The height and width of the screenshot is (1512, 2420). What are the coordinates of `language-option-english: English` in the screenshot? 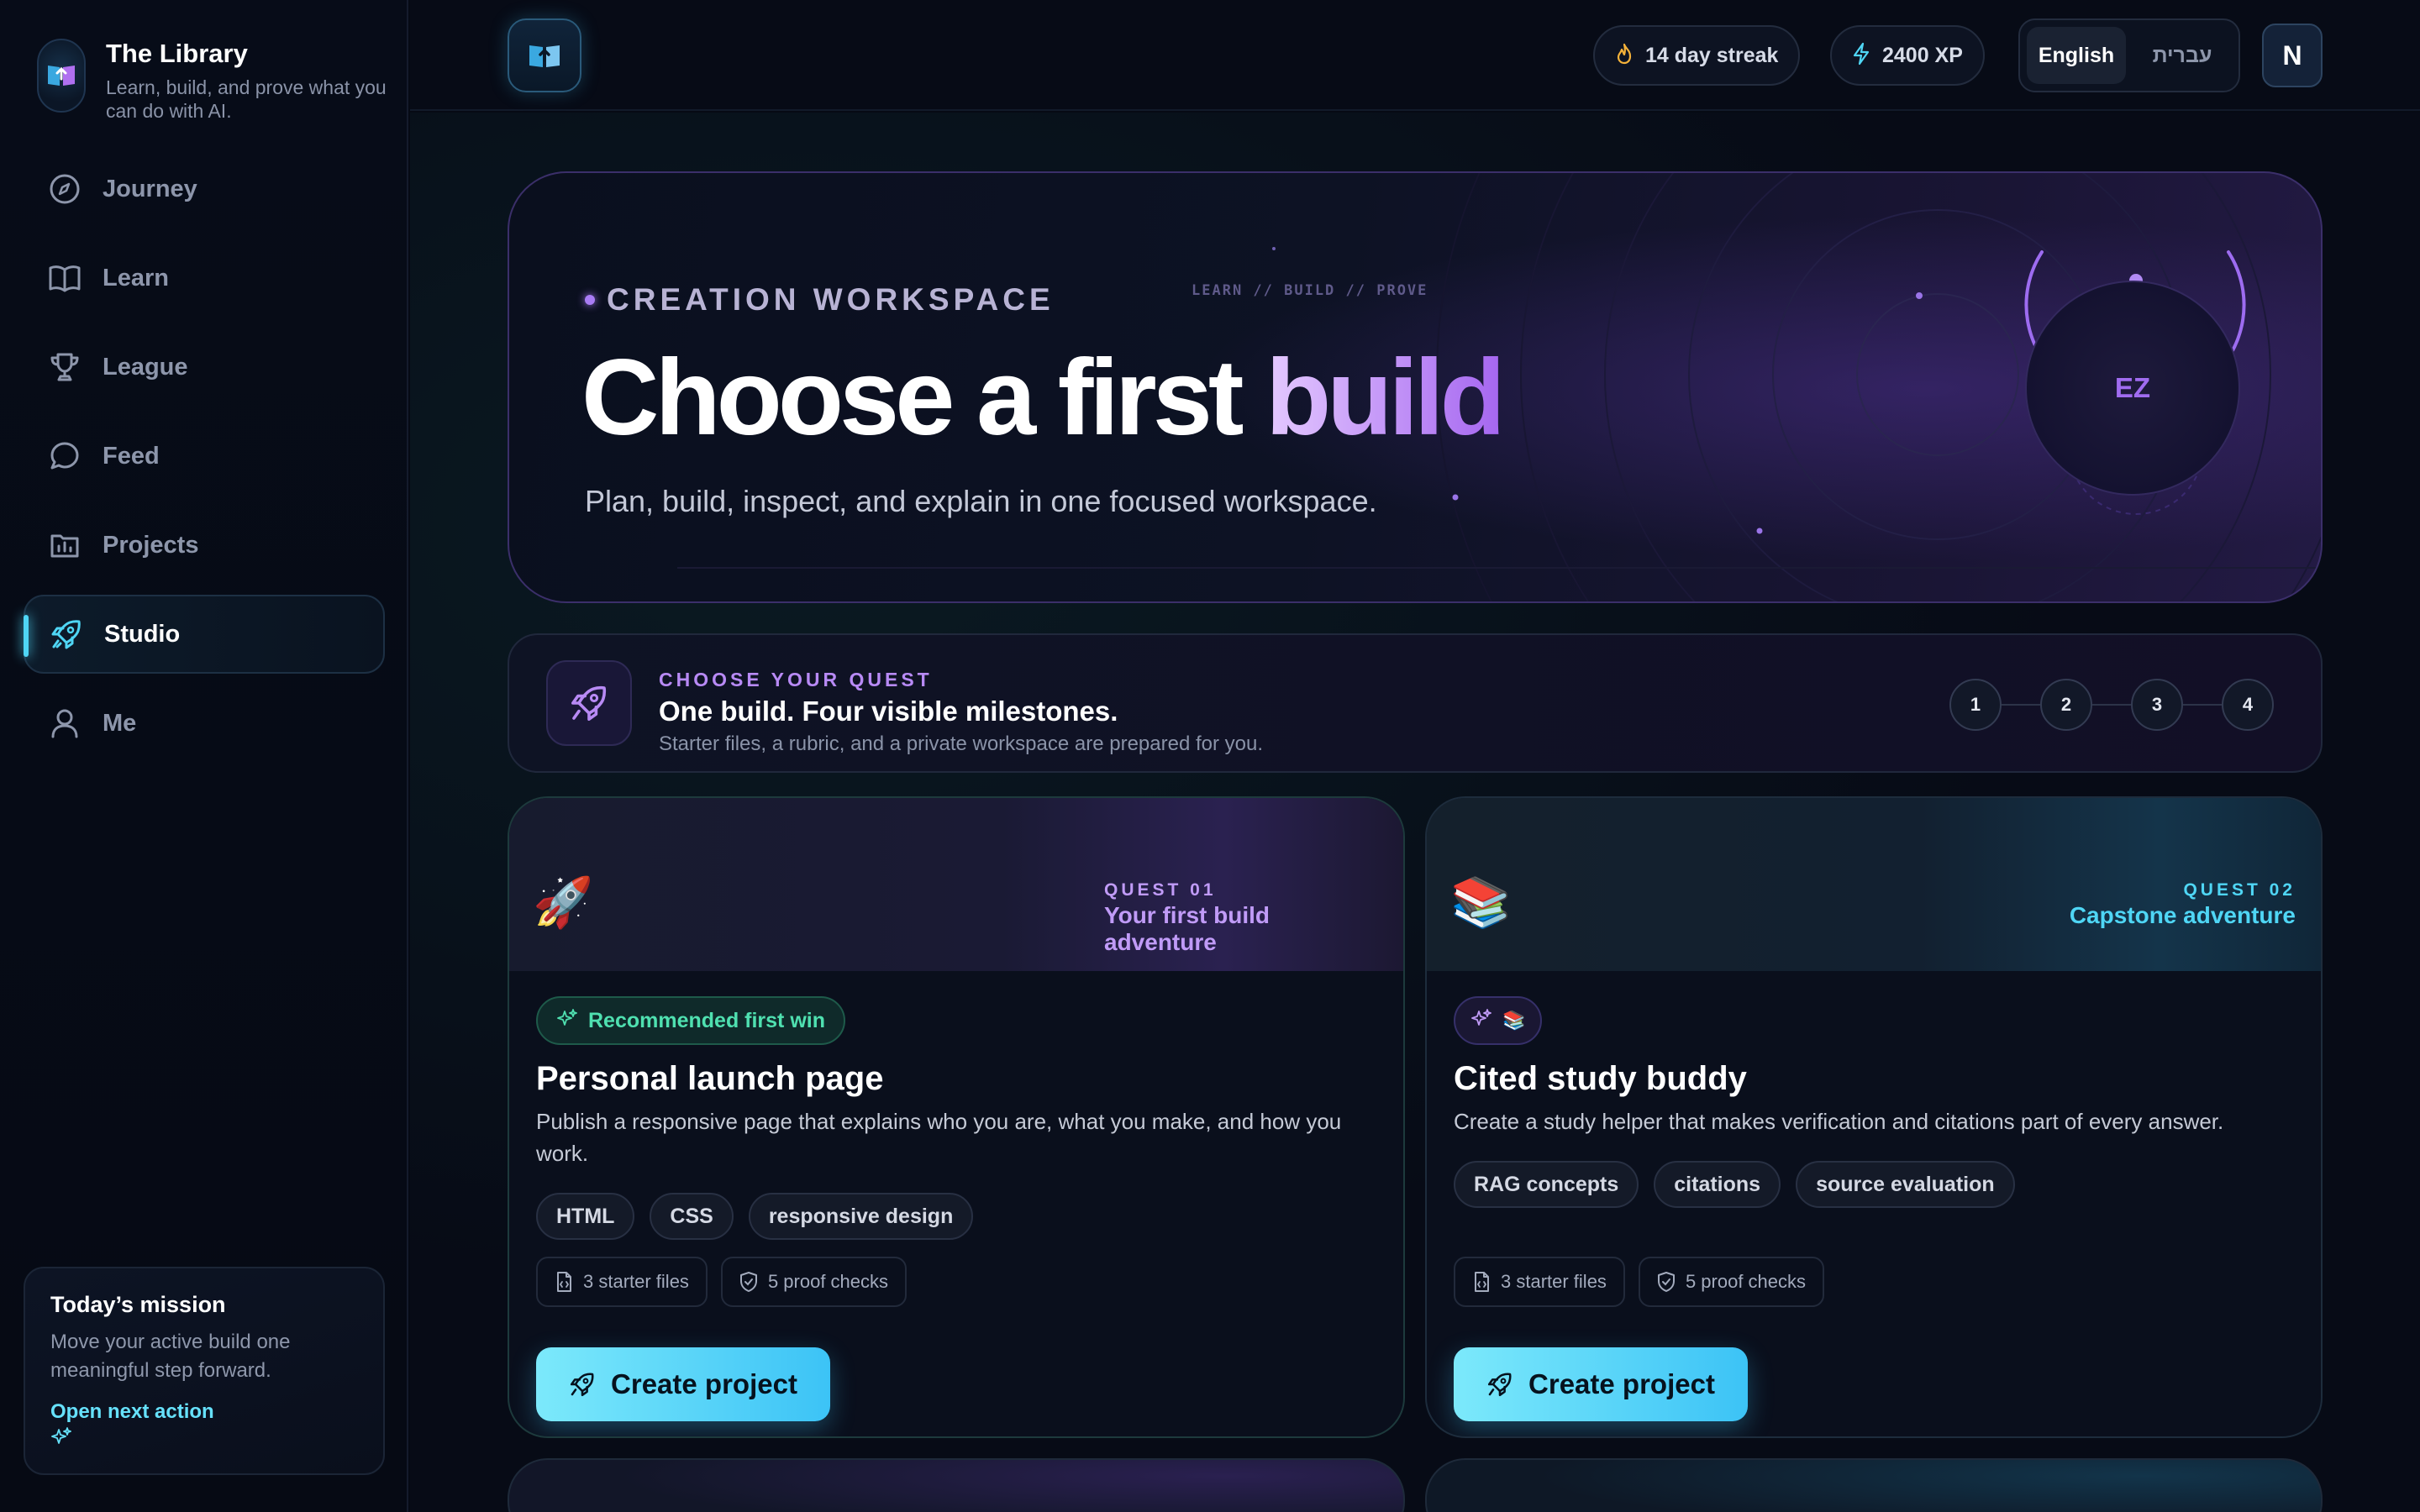 It's located at (2076, 55).